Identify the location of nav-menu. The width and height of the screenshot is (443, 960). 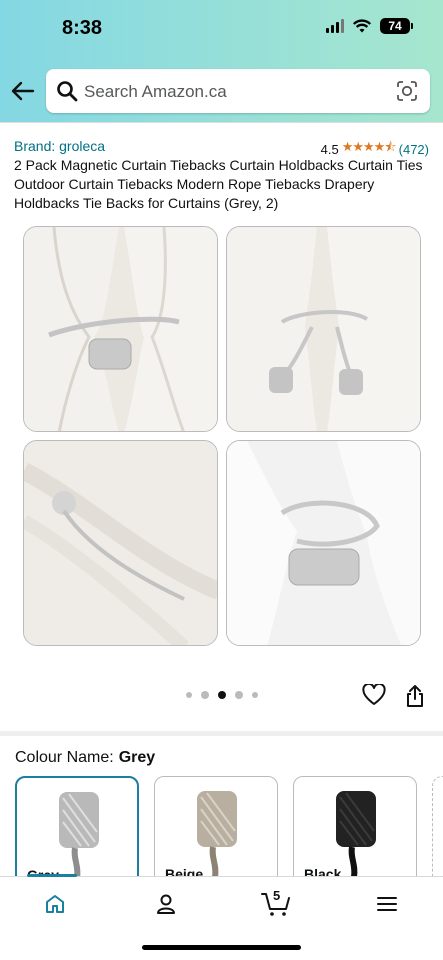
(387, 904).